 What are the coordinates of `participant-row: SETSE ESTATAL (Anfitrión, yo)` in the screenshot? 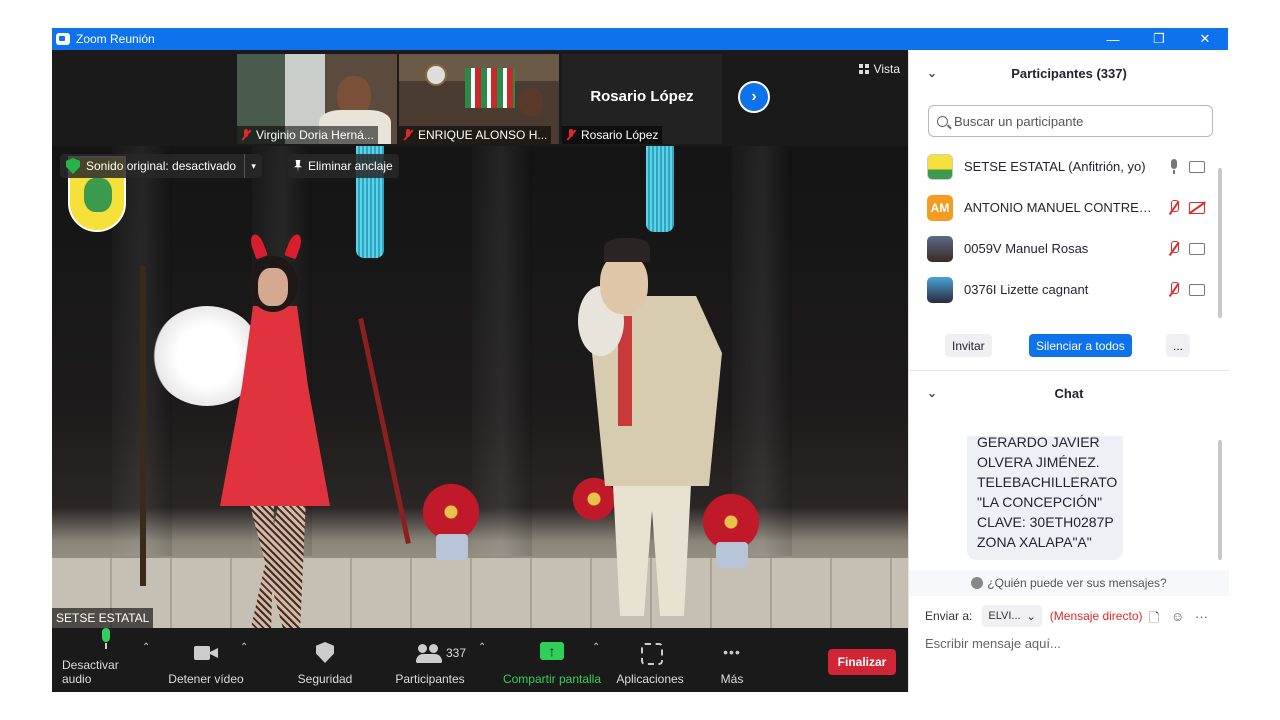 It's located at (1064, 166).